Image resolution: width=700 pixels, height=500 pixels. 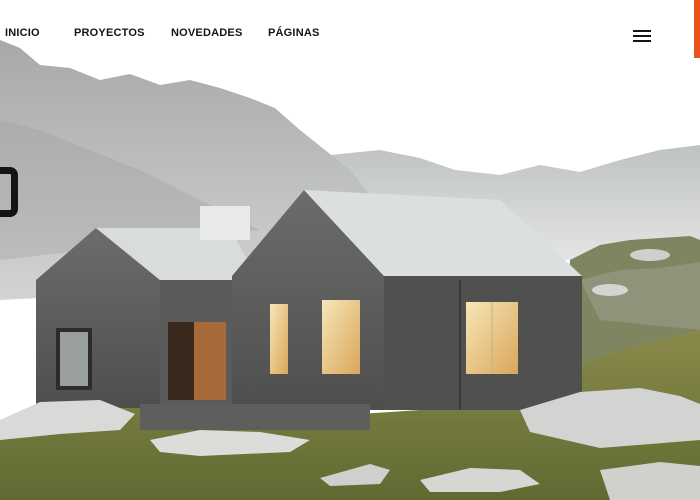 I want to click on nav-item-proyectos: PROYECTOS, so click(x=109, y=33).